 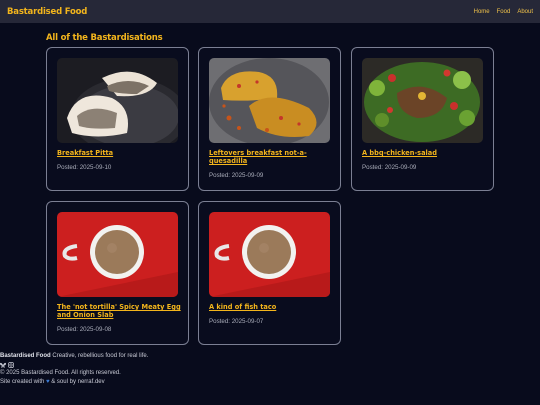 What do you see at coordinates (104, 38) in the screenshot?
I see `page-title: All of the Bastardisations` at bounding box center [104, 38].